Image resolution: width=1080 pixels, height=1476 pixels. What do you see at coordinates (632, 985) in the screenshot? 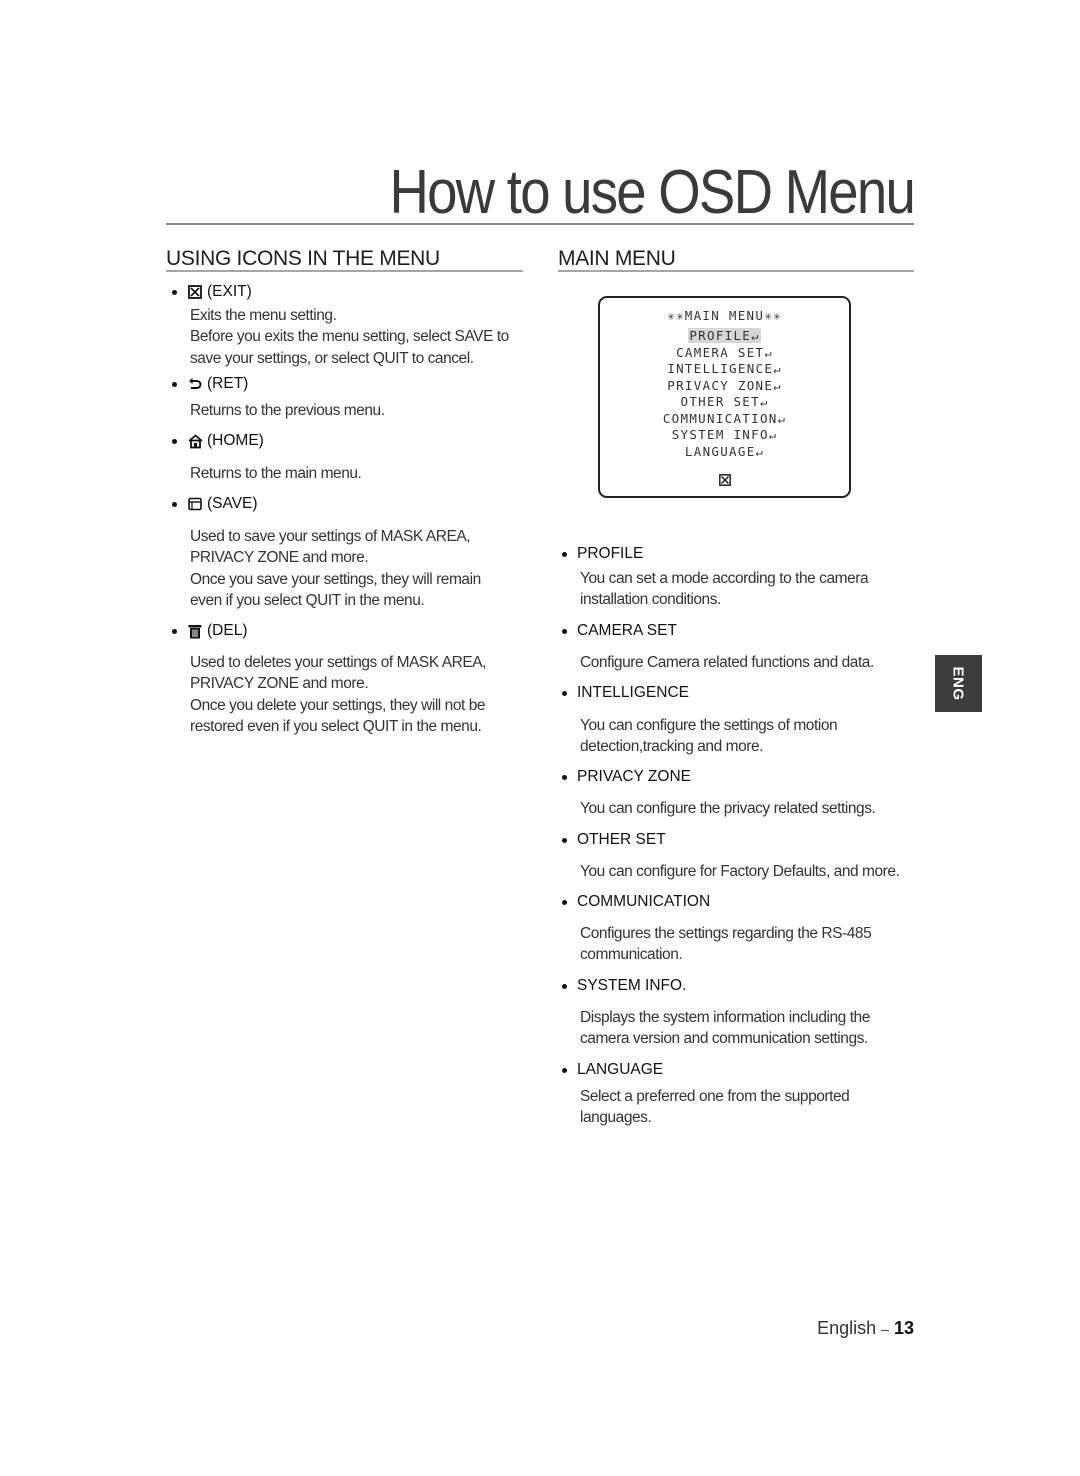
I see `menu-item-label: SYSTEM INFO.` at bounding box center [632, 985].